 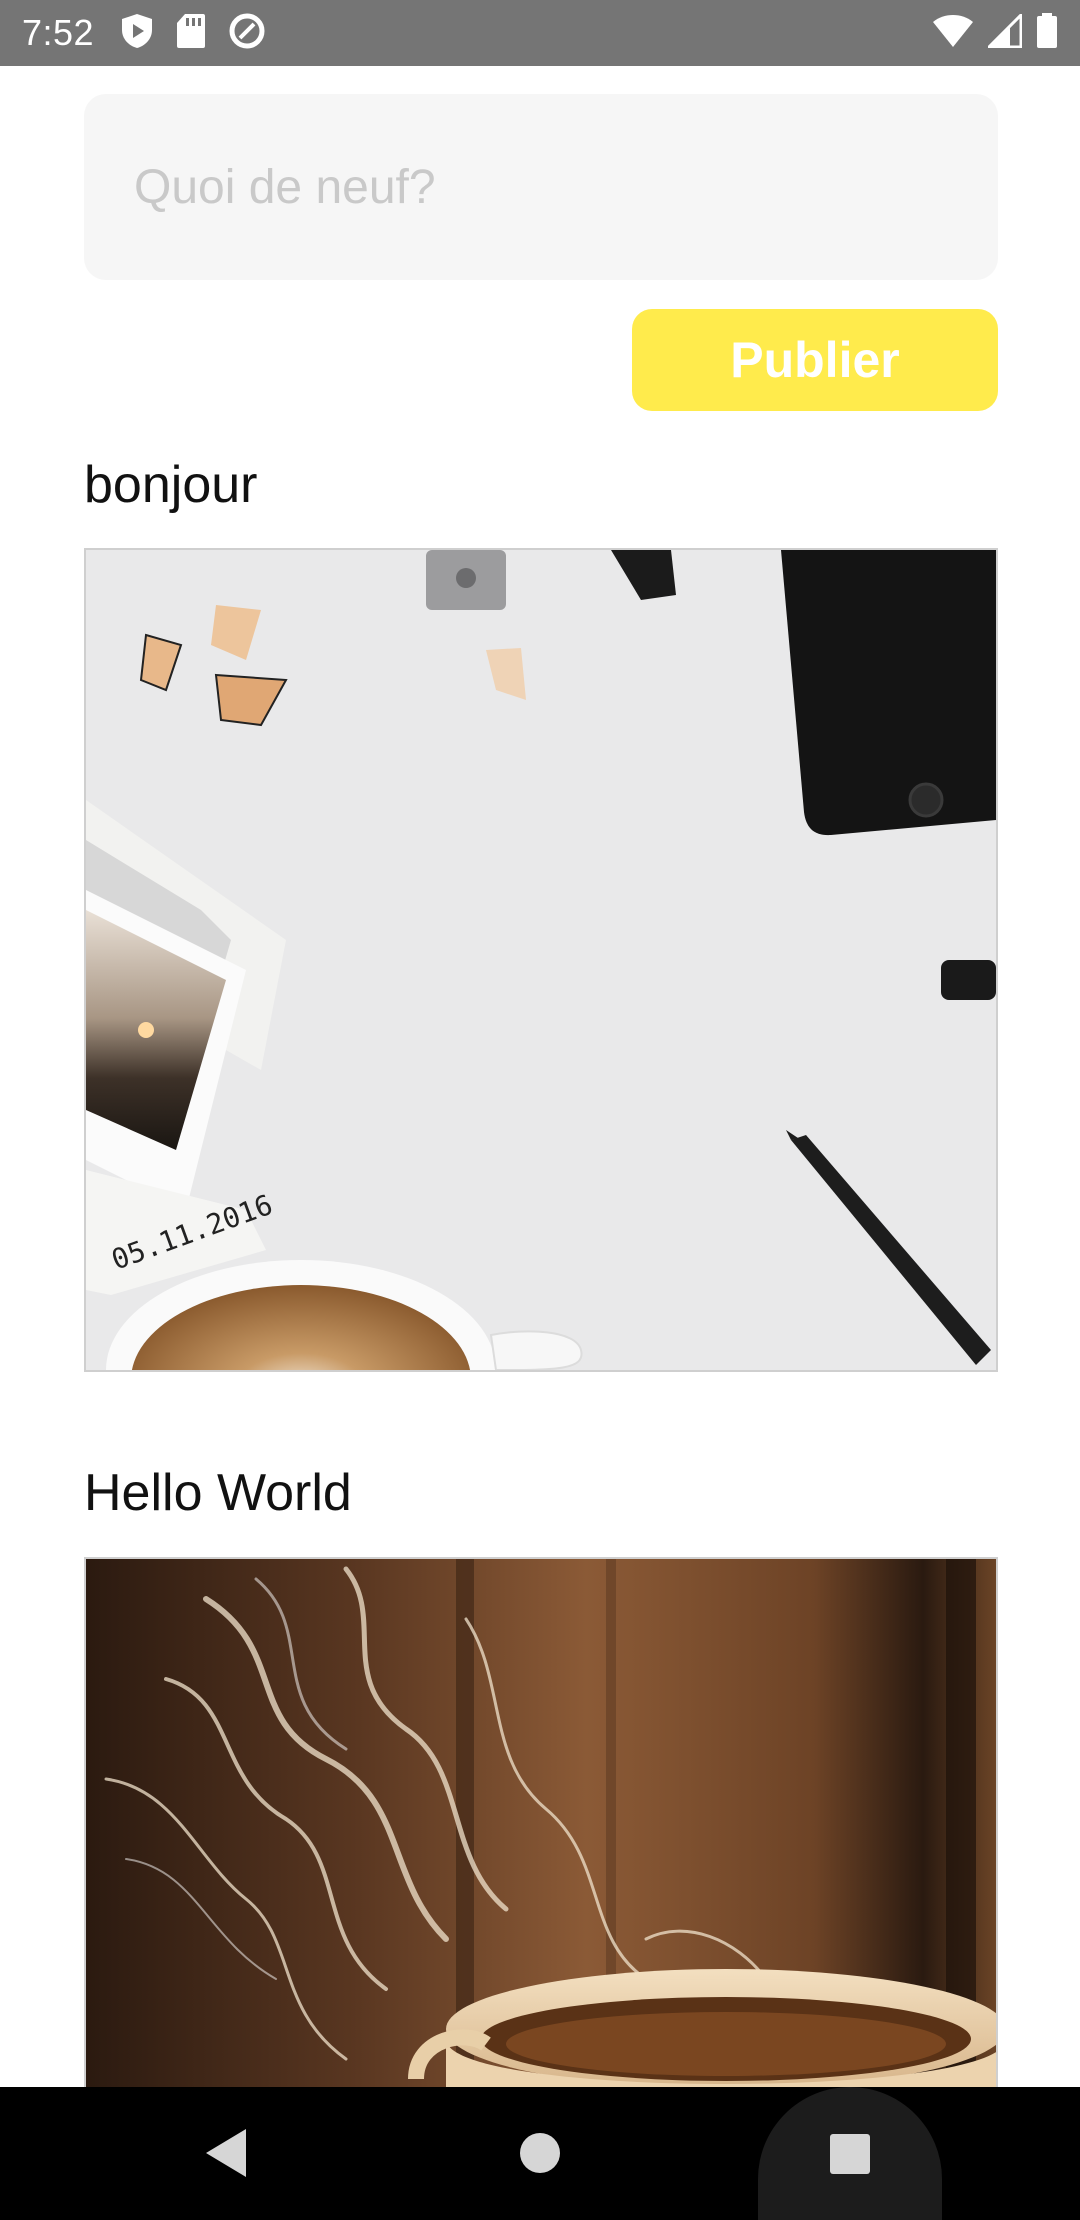 I want to click on post-text-input, so click(x=541, y=187).